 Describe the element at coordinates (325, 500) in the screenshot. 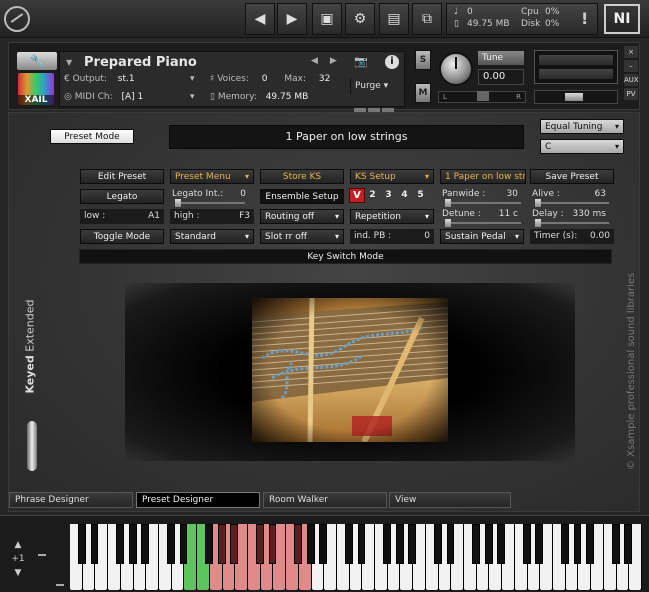

I see `tab-room-walker: Room Walker` at that location.